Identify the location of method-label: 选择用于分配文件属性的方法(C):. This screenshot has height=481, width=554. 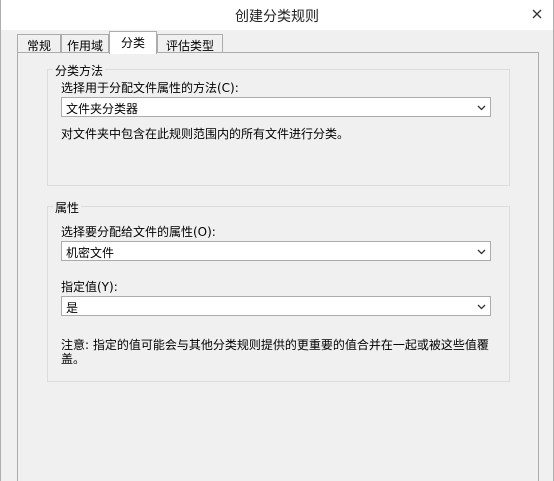
(150, 88).